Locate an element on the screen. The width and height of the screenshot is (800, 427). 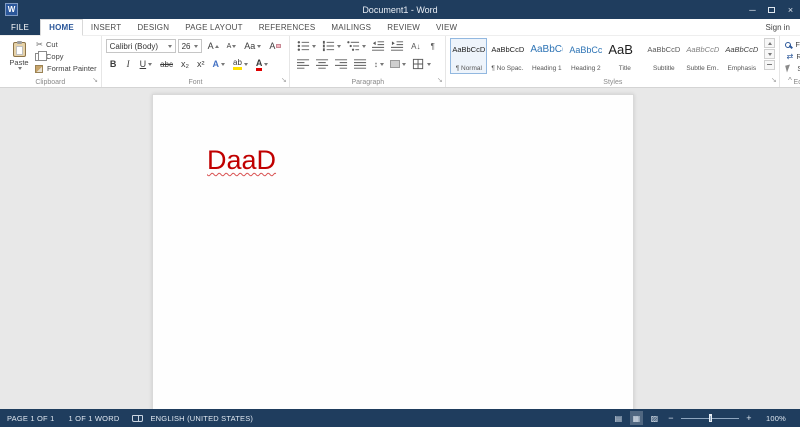
tab-insert: INSERT is located at coordinates (106, 27).